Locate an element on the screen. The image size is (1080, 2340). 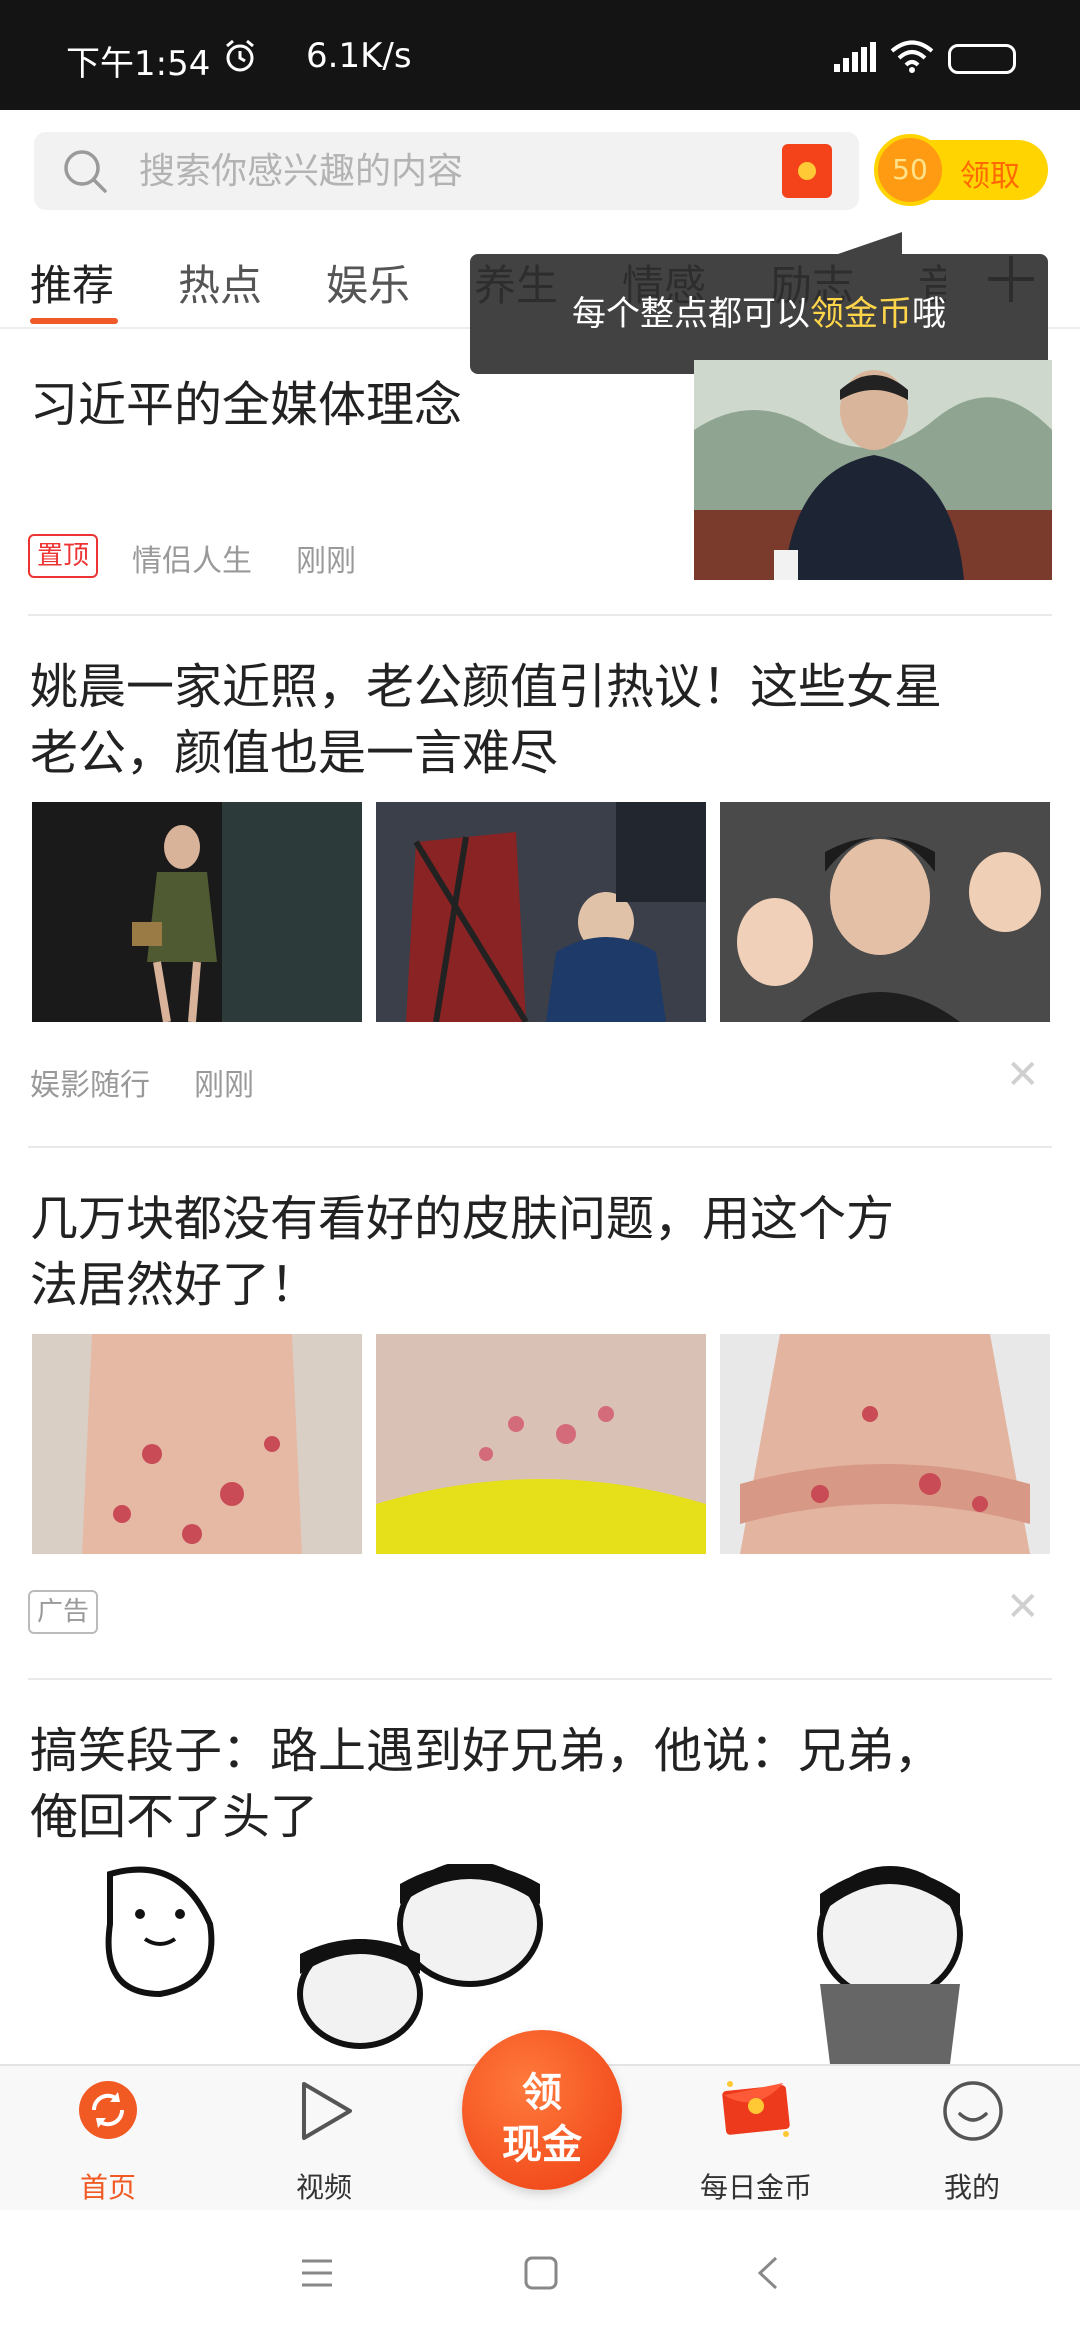
signal-icon is located at coordinates (855, 57).